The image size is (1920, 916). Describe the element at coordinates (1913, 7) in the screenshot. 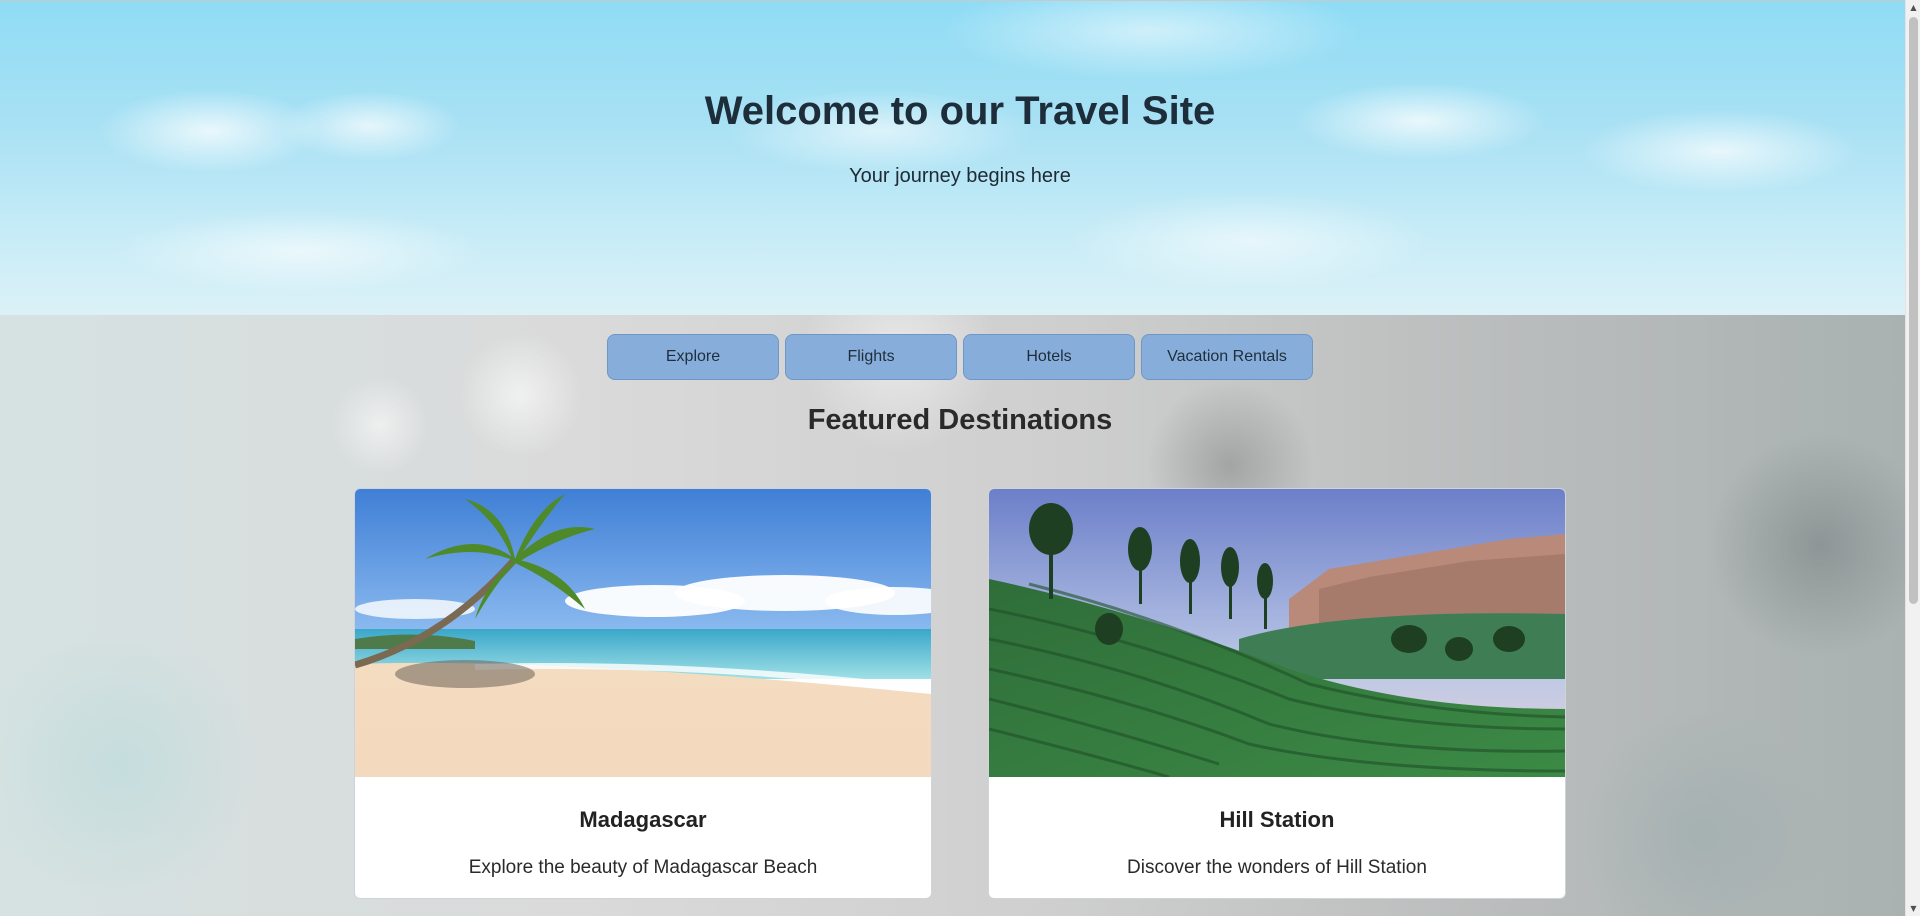

I see `scroll-up-arrow-icon: ▲` at that location.